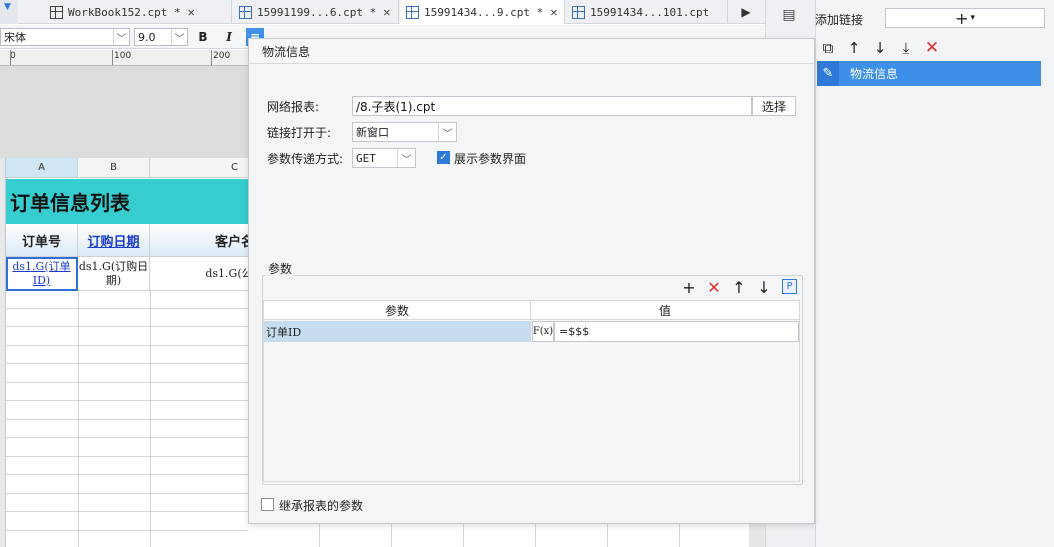 The width and height of the screenshot is (1054, 547). I want to click on show-params-label: 展示参数界面, so click(490, 159).